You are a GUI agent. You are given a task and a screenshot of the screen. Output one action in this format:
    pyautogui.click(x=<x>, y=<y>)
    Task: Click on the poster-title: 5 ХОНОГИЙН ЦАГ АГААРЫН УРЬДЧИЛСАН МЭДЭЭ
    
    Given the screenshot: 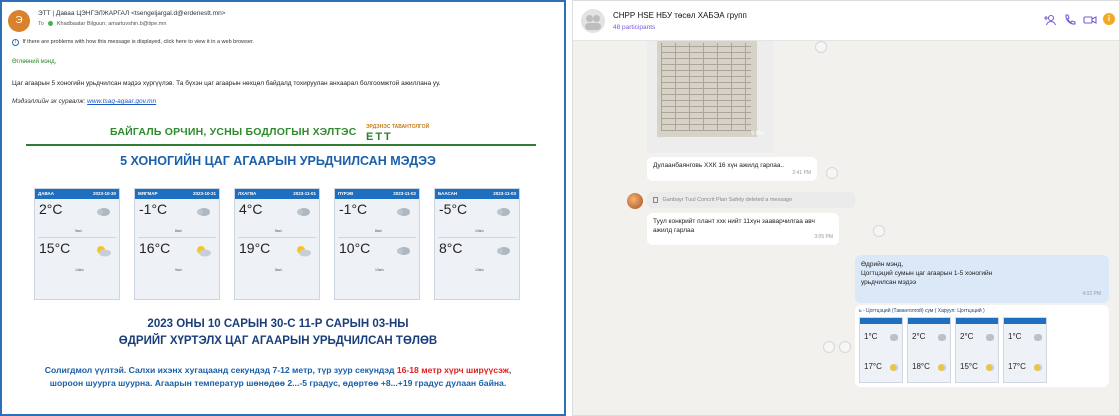 What is the action you would take?
    pyautogui.click(x=278, y=161)
    